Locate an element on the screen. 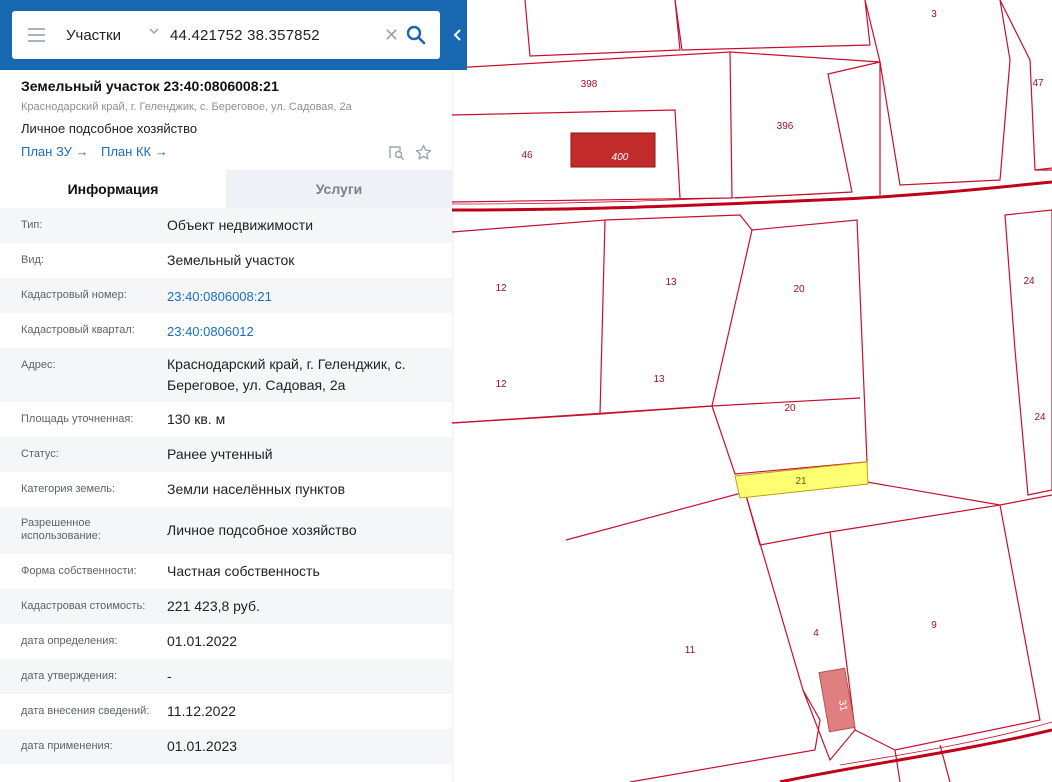 The image size is (1052, 782). chevron-left-icon is located at coordinates (457, 35).